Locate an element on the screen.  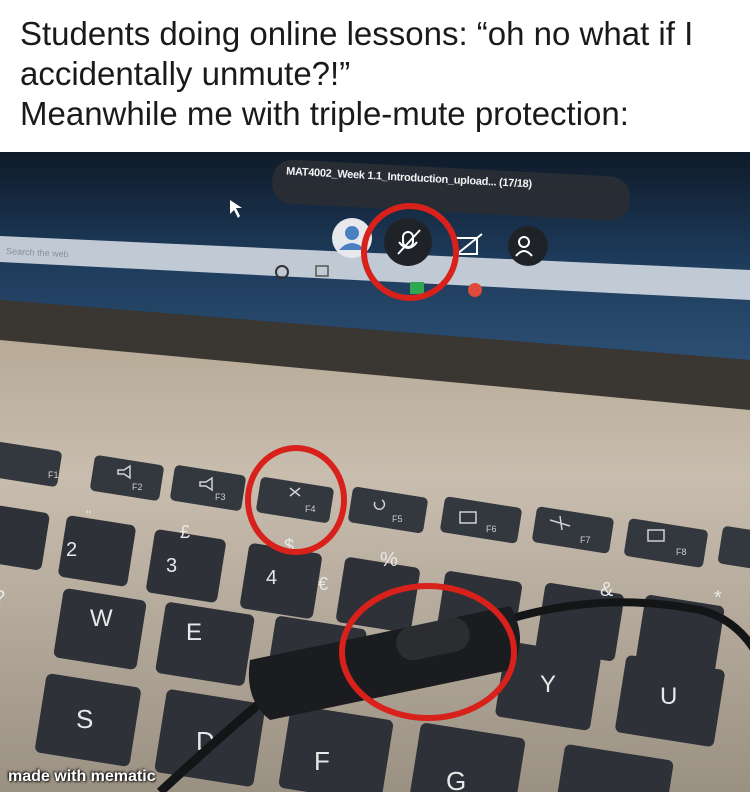
key-pound: £ is located at coordinates (185, 532).